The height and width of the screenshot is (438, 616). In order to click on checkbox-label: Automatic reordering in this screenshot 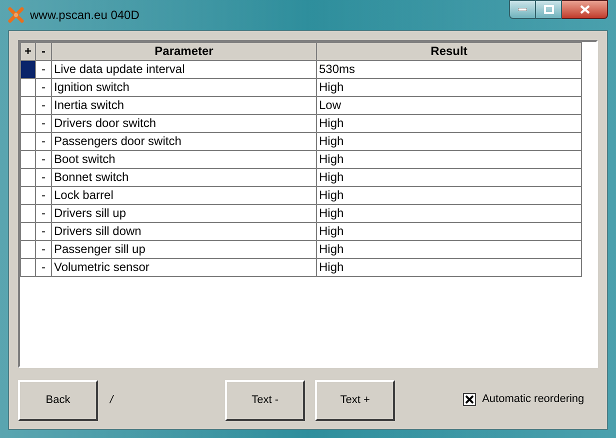, I will do `click(533, 399)`.